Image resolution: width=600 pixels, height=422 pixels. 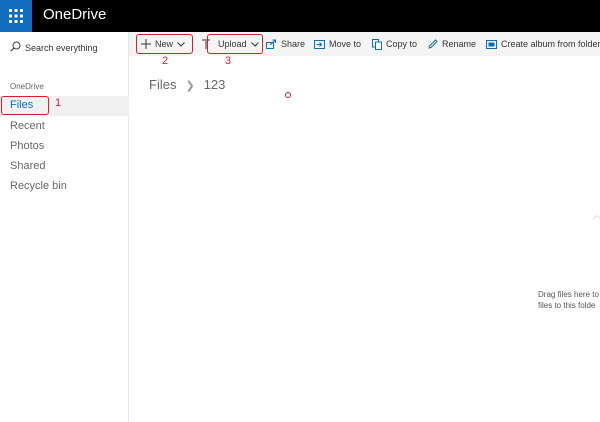 What do you see at coordinates (288, 95) in the screenshot?
I see `cursor-marker` at bounding box center [288, 95].